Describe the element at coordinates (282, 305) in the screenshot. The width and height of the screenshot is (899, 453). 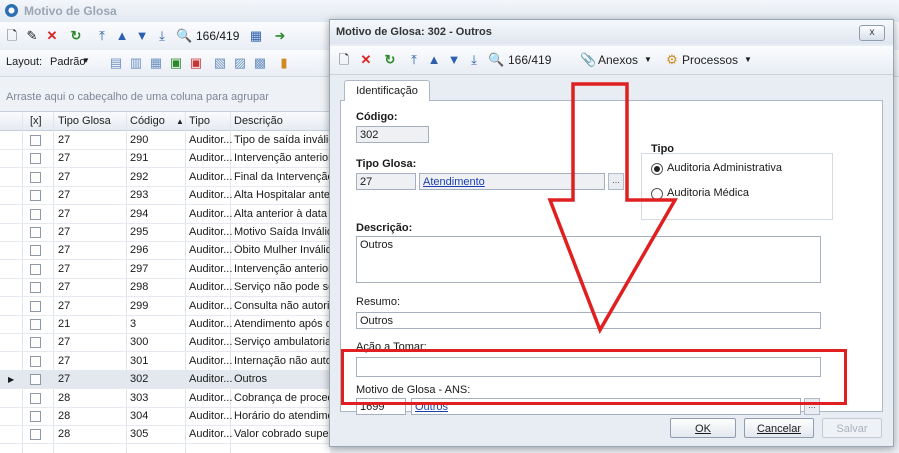
I see `cell-descricao: Consulta não autoriza` at that location.